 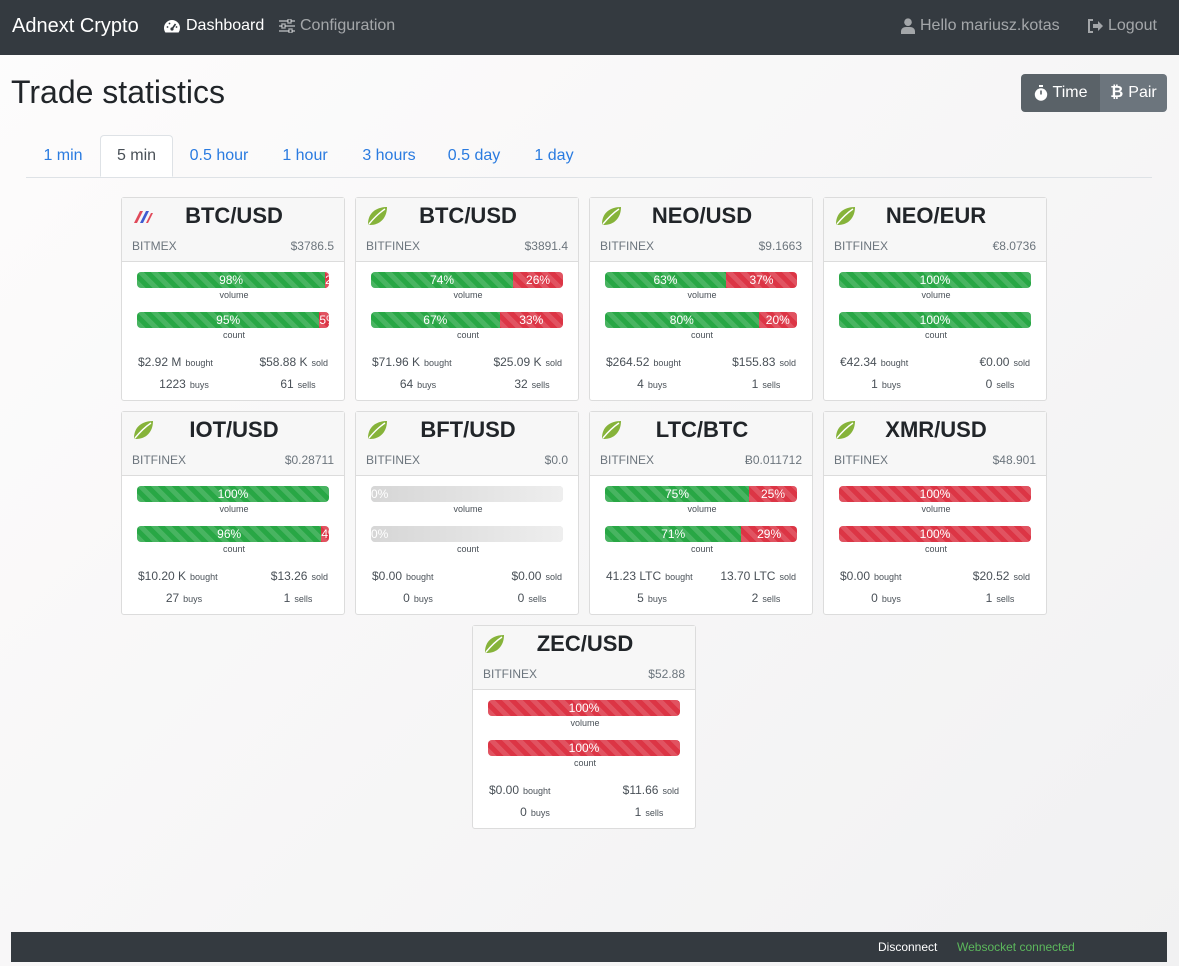 I want to click on nav-configuration: Configuration, so click(x=337, y=26).